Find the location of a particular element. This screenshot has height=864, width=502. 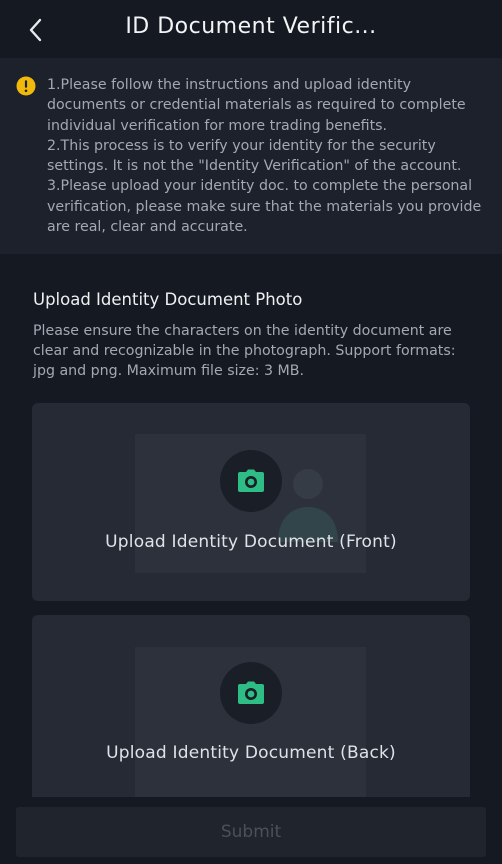

submit-button: Submit is located at coordinates (251, 832).